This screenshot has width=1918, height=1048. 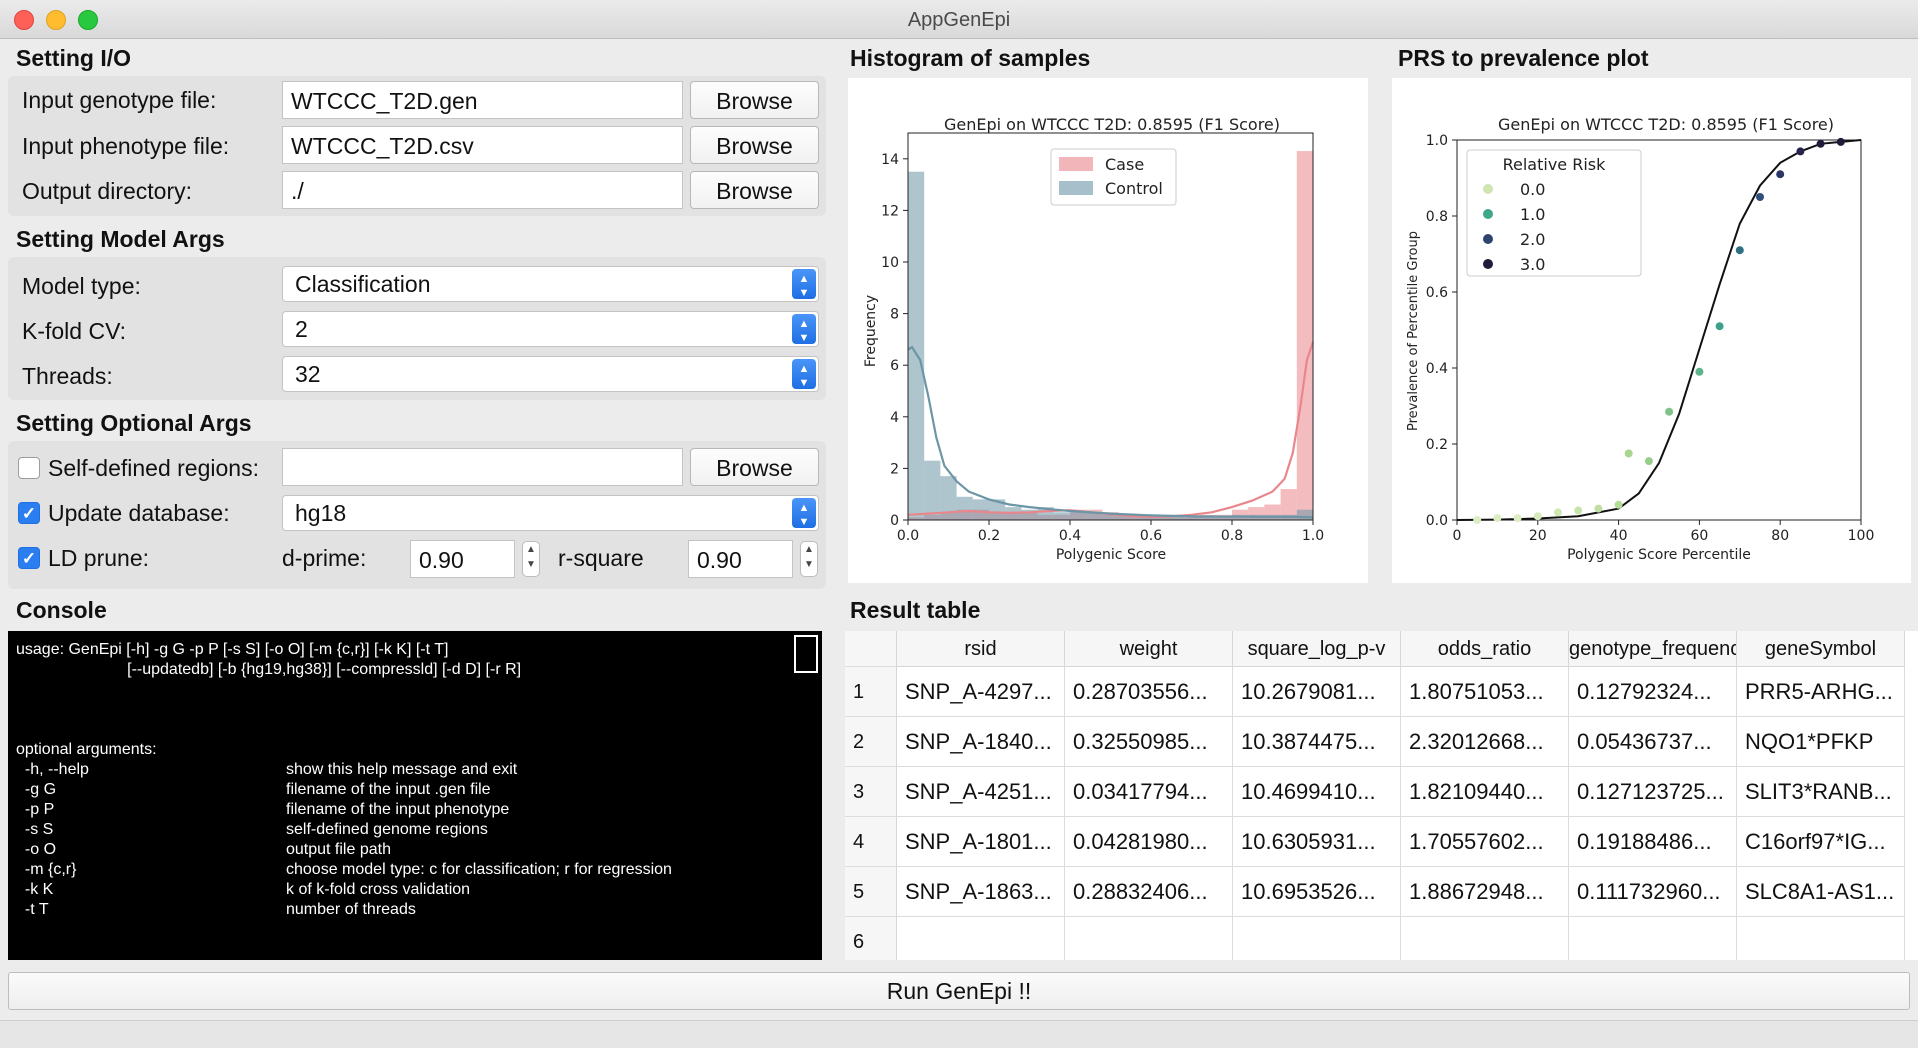 What do you see at coordinates (86, 749) in the screenshot?
I see `console-optional-heading: optional arguments:` at bounding box center [86, 749].